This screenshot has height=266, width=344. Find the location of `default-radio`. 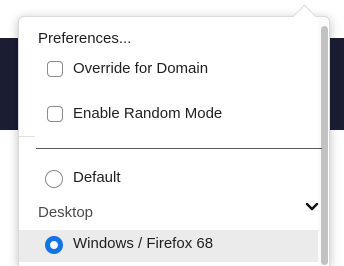

default-radio is located at coordinates (54, 179).